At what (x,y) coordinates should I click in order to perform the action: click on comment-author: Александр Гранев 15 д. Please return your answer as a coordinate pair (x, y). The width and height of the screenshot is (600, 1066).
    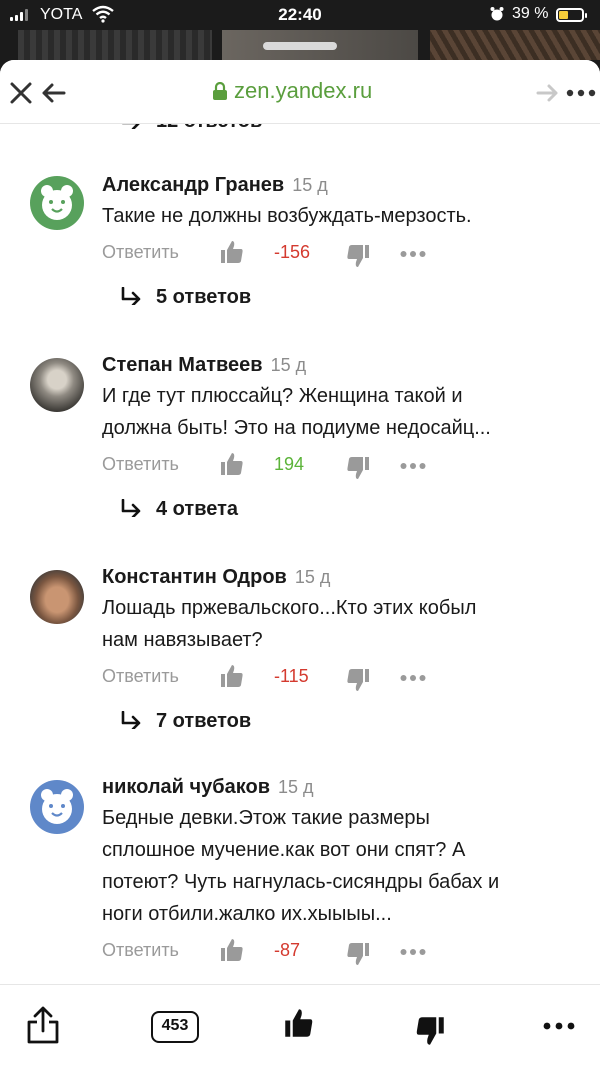
    Looking at the image, I should click on (215, 185).